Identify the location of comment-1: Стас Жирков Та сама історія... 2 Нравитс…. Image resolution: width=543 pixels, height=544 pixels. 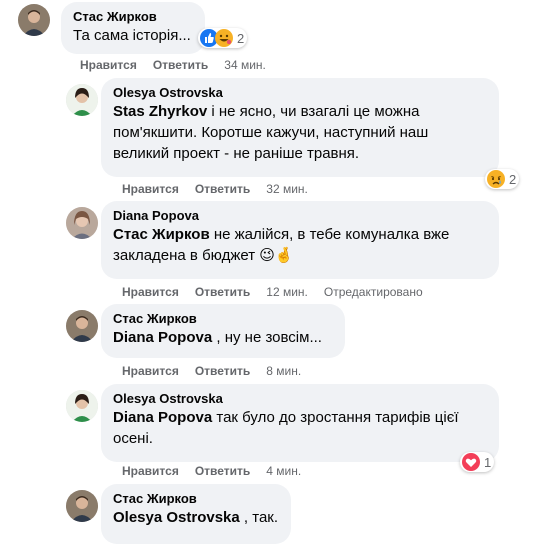
(271, 40).